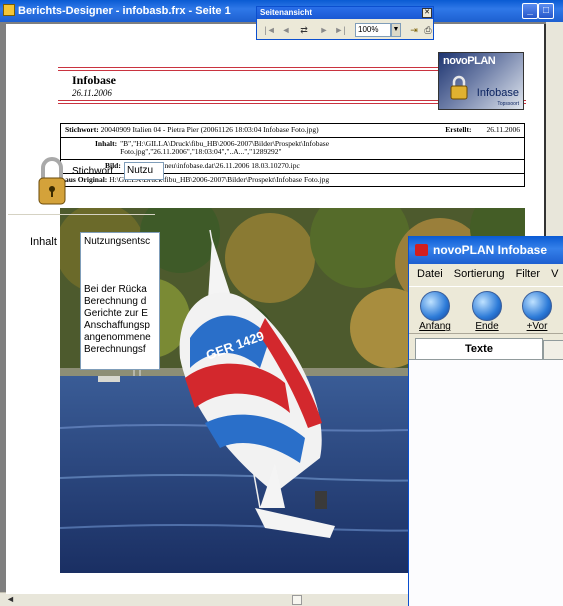 This screenshot has height=606, width=563. I want to click on menu-bar: Datei Sortierung Filter V, so click(486, 274).